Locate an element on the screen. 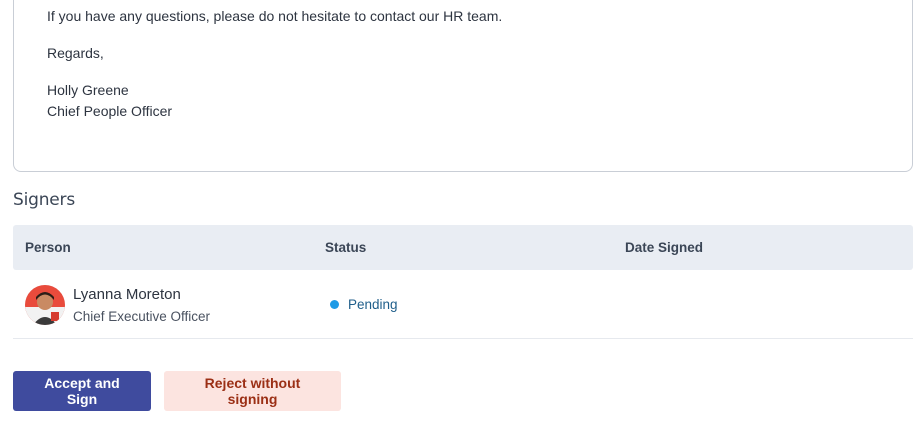 The image size is (924, 423). avatar is located at coordinates (45, 305).